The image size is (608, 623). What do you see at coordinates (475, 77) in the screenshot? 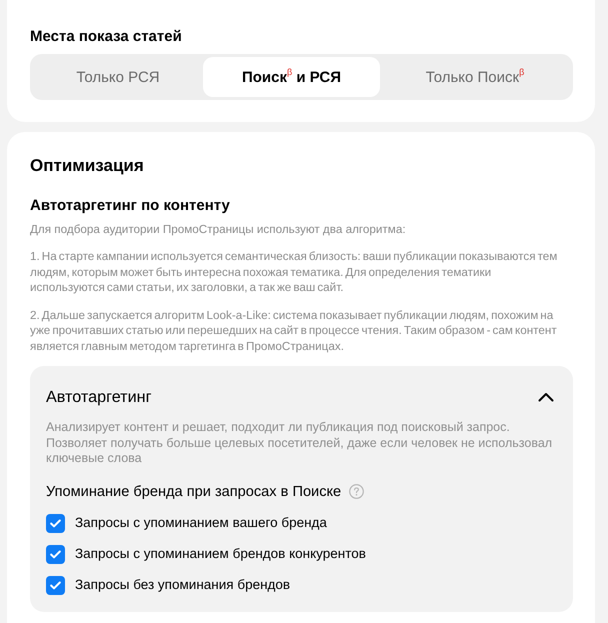
I see `placement-tab: Только Поиск$^{β}$` at bounding box center [475, 77].